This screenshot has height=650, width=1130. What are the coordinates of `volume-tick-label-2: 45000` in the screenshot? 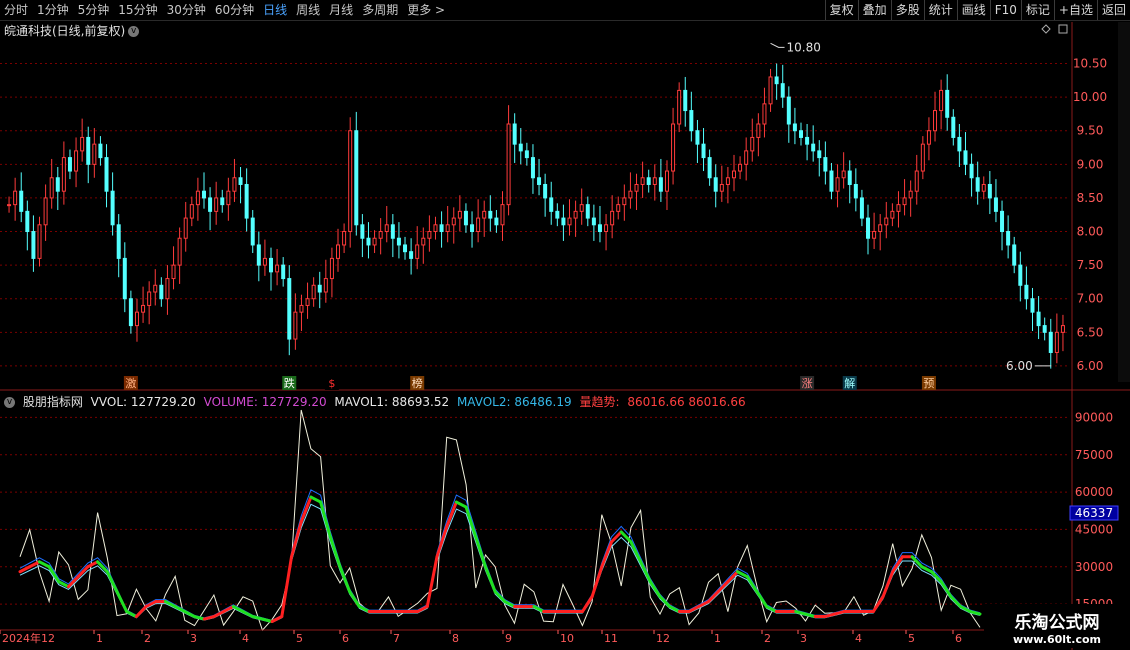 It's located at (1094, 529).